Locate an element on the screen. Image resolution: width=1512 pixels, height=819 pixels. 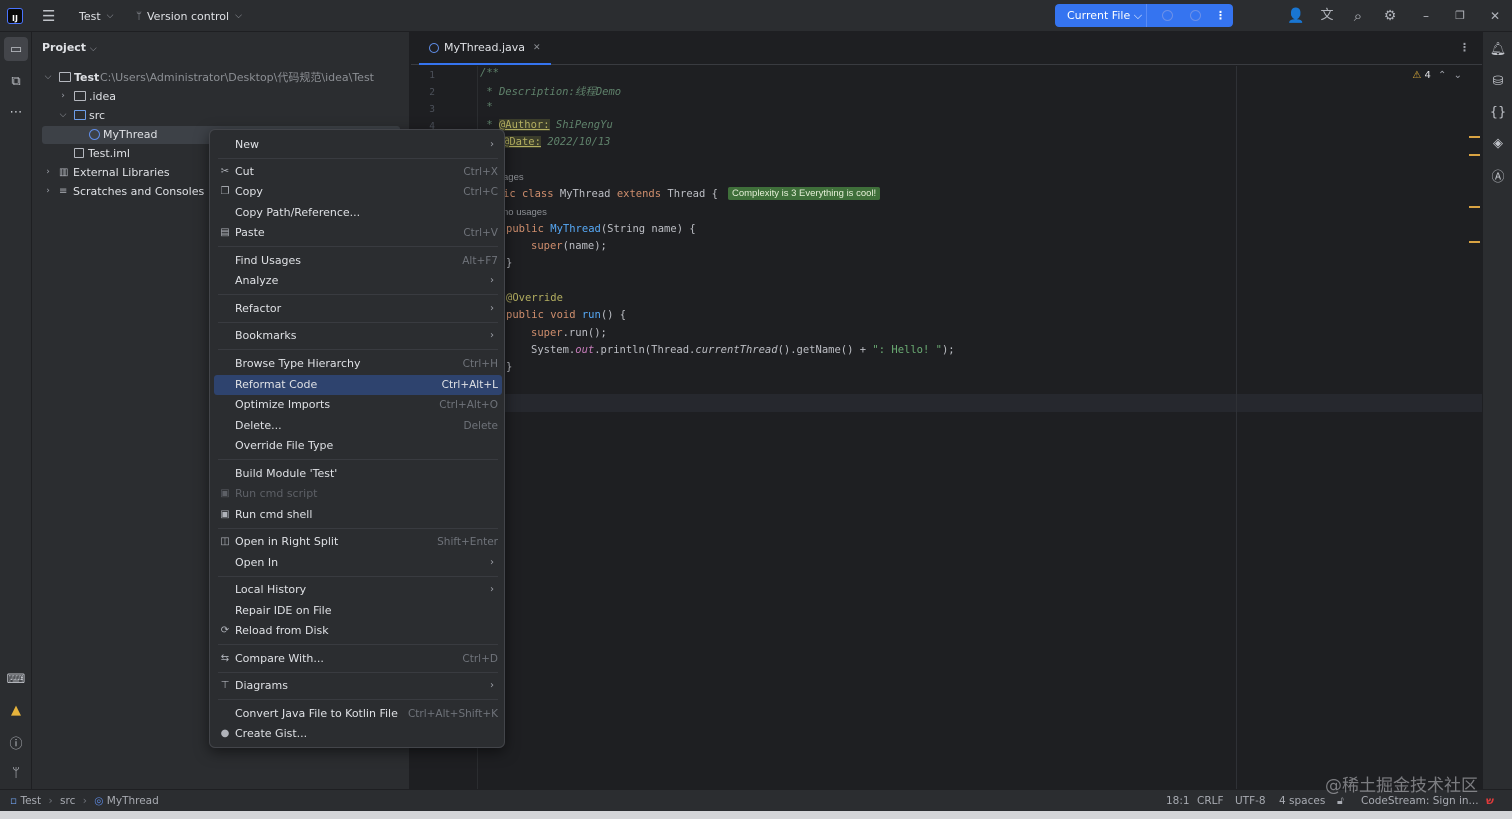
usages-hint: ages is located at coordinates (513, 177).